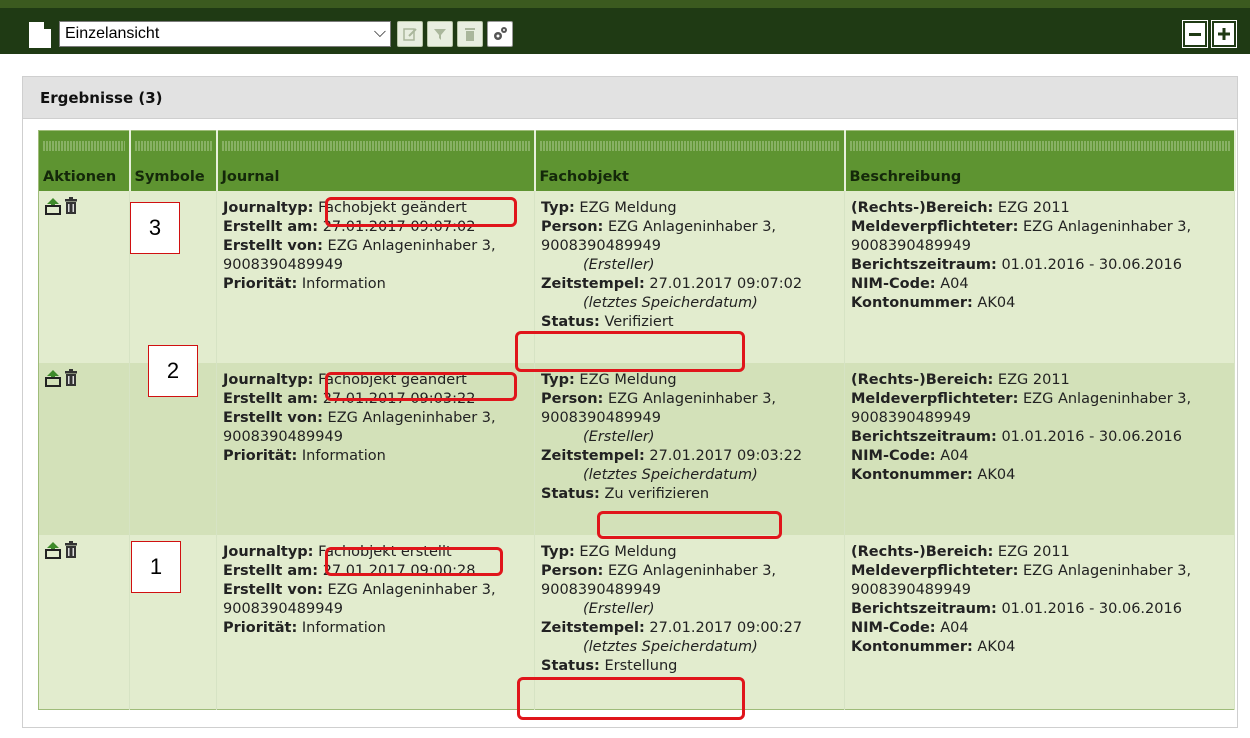 This screenshot has width=1250, height=738. What do you see at coordinates (657, 493) in the screenshot?
I see `status-value: Zu verifizieren` at bounding box center [657, 493].